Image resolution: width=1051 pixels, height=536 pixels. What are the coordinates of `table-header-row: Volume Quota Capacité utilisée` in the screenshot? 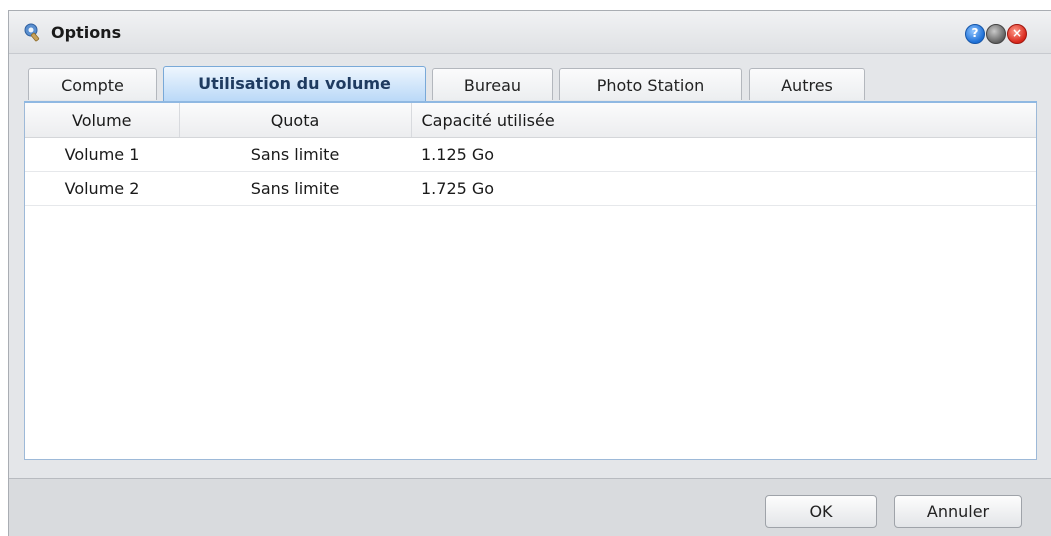 It's located at (530, 120).